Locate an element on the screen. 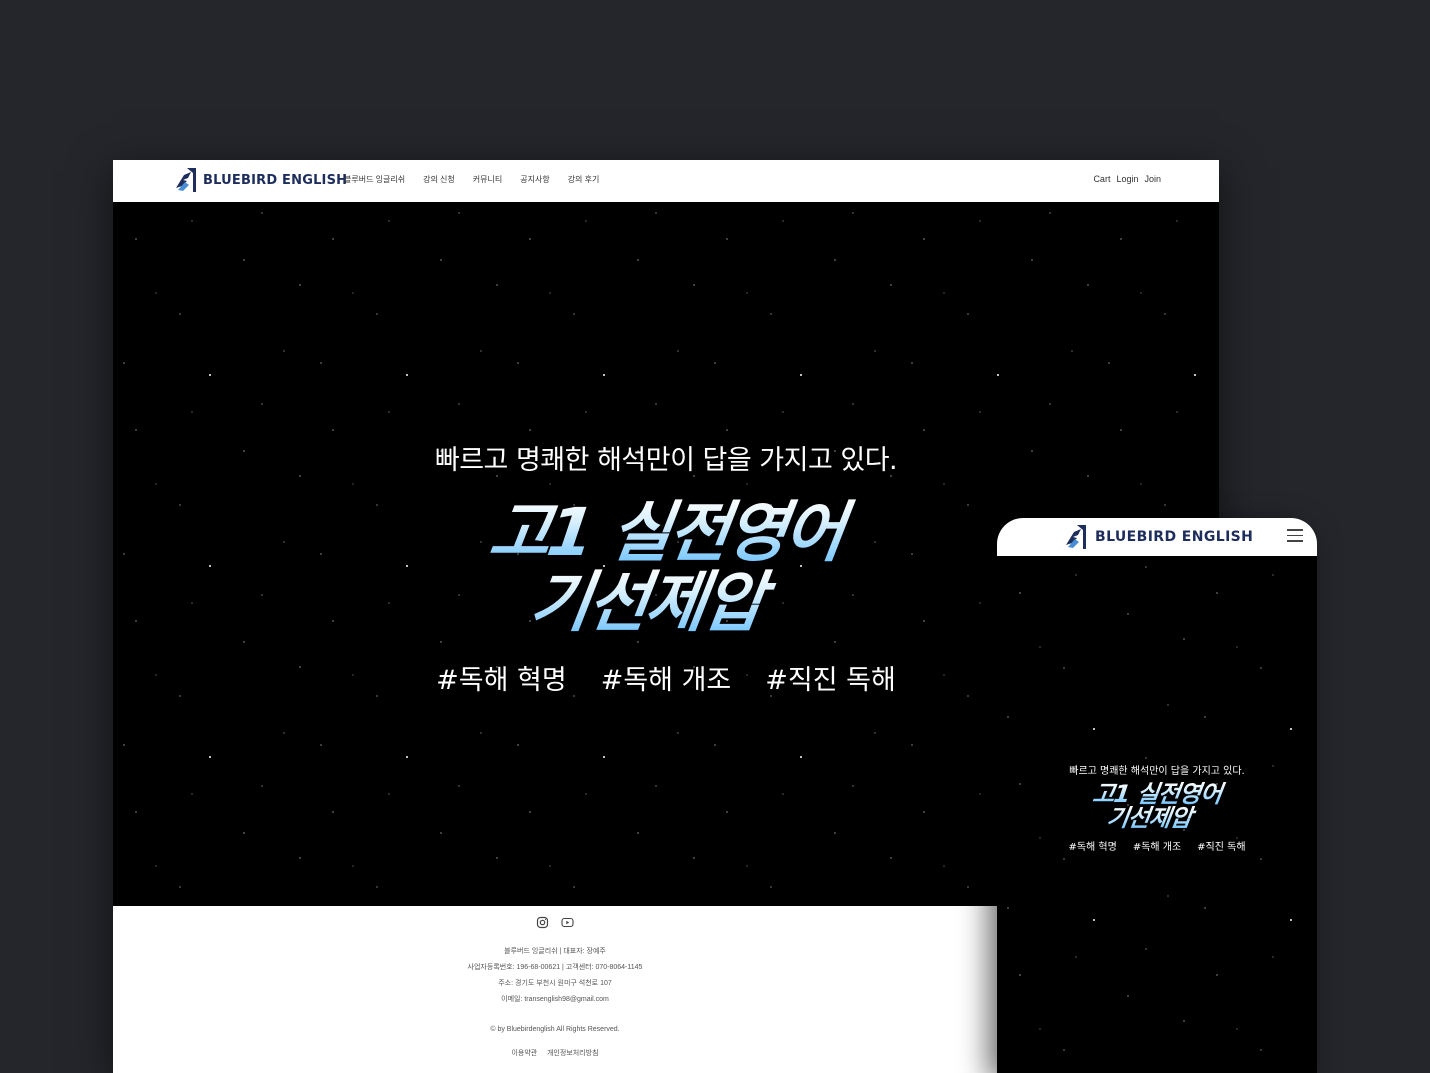  util-nav: Cart Login Join is located at coordinates (1127, 179).